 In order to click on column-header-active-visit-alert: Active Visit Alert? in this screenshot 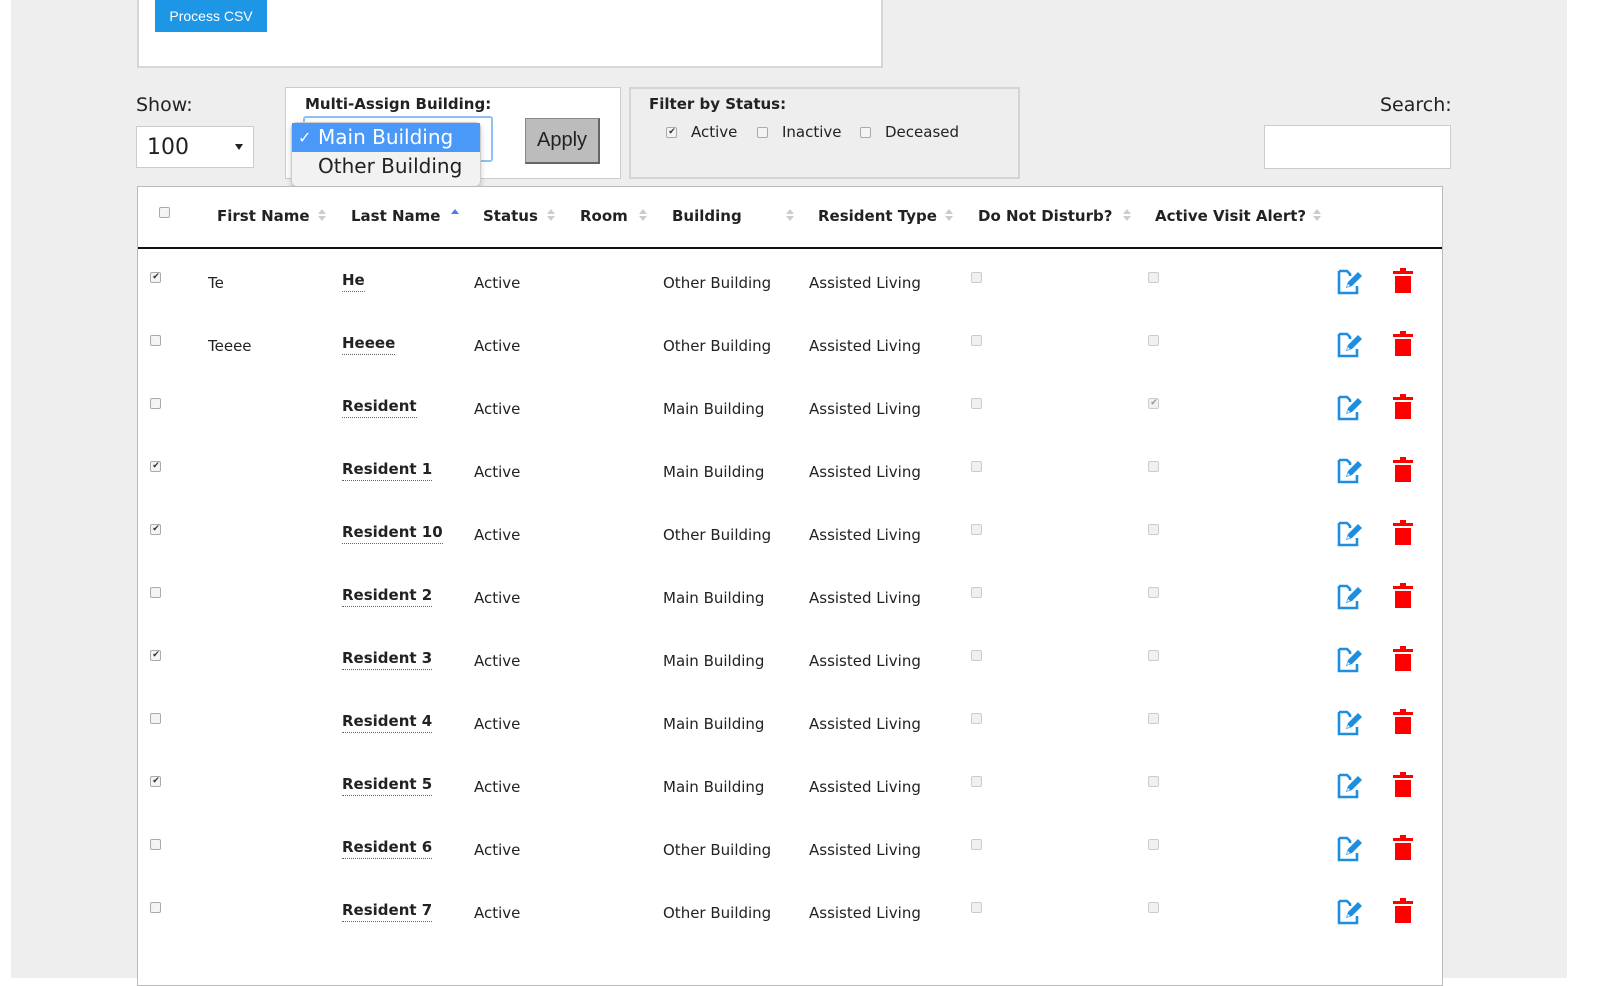, I will do `click(1230, 216)`.